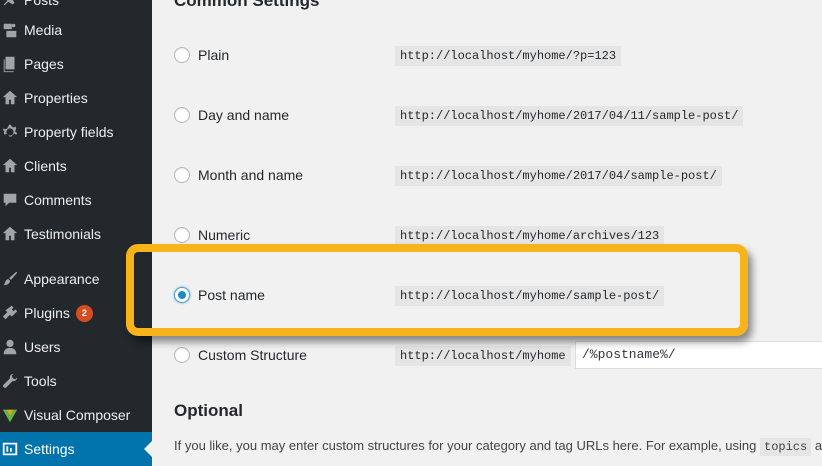  Describe the element at coordinates (252, 355) in the screenshot. I see `option-label: Custom Structure` at that location.